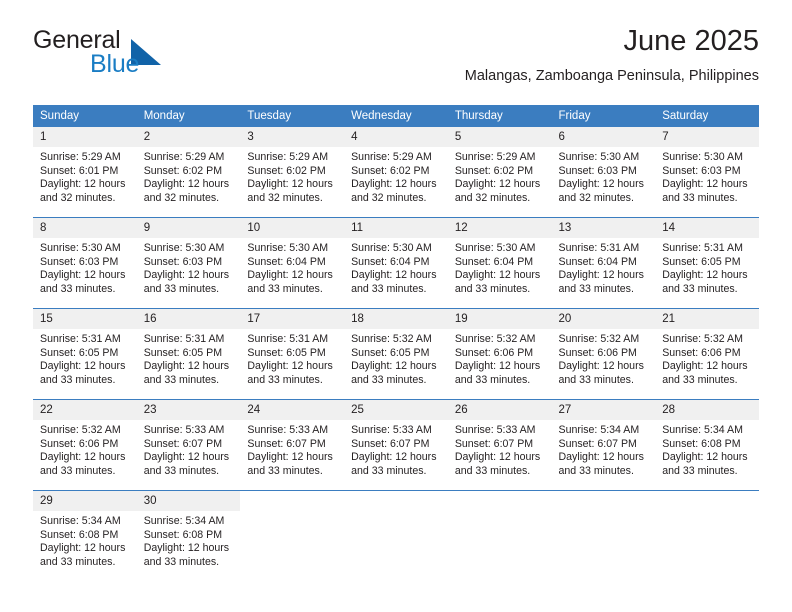  I want to click on sunset-text: Sunset: 6:07 PM, so click(390, 443).